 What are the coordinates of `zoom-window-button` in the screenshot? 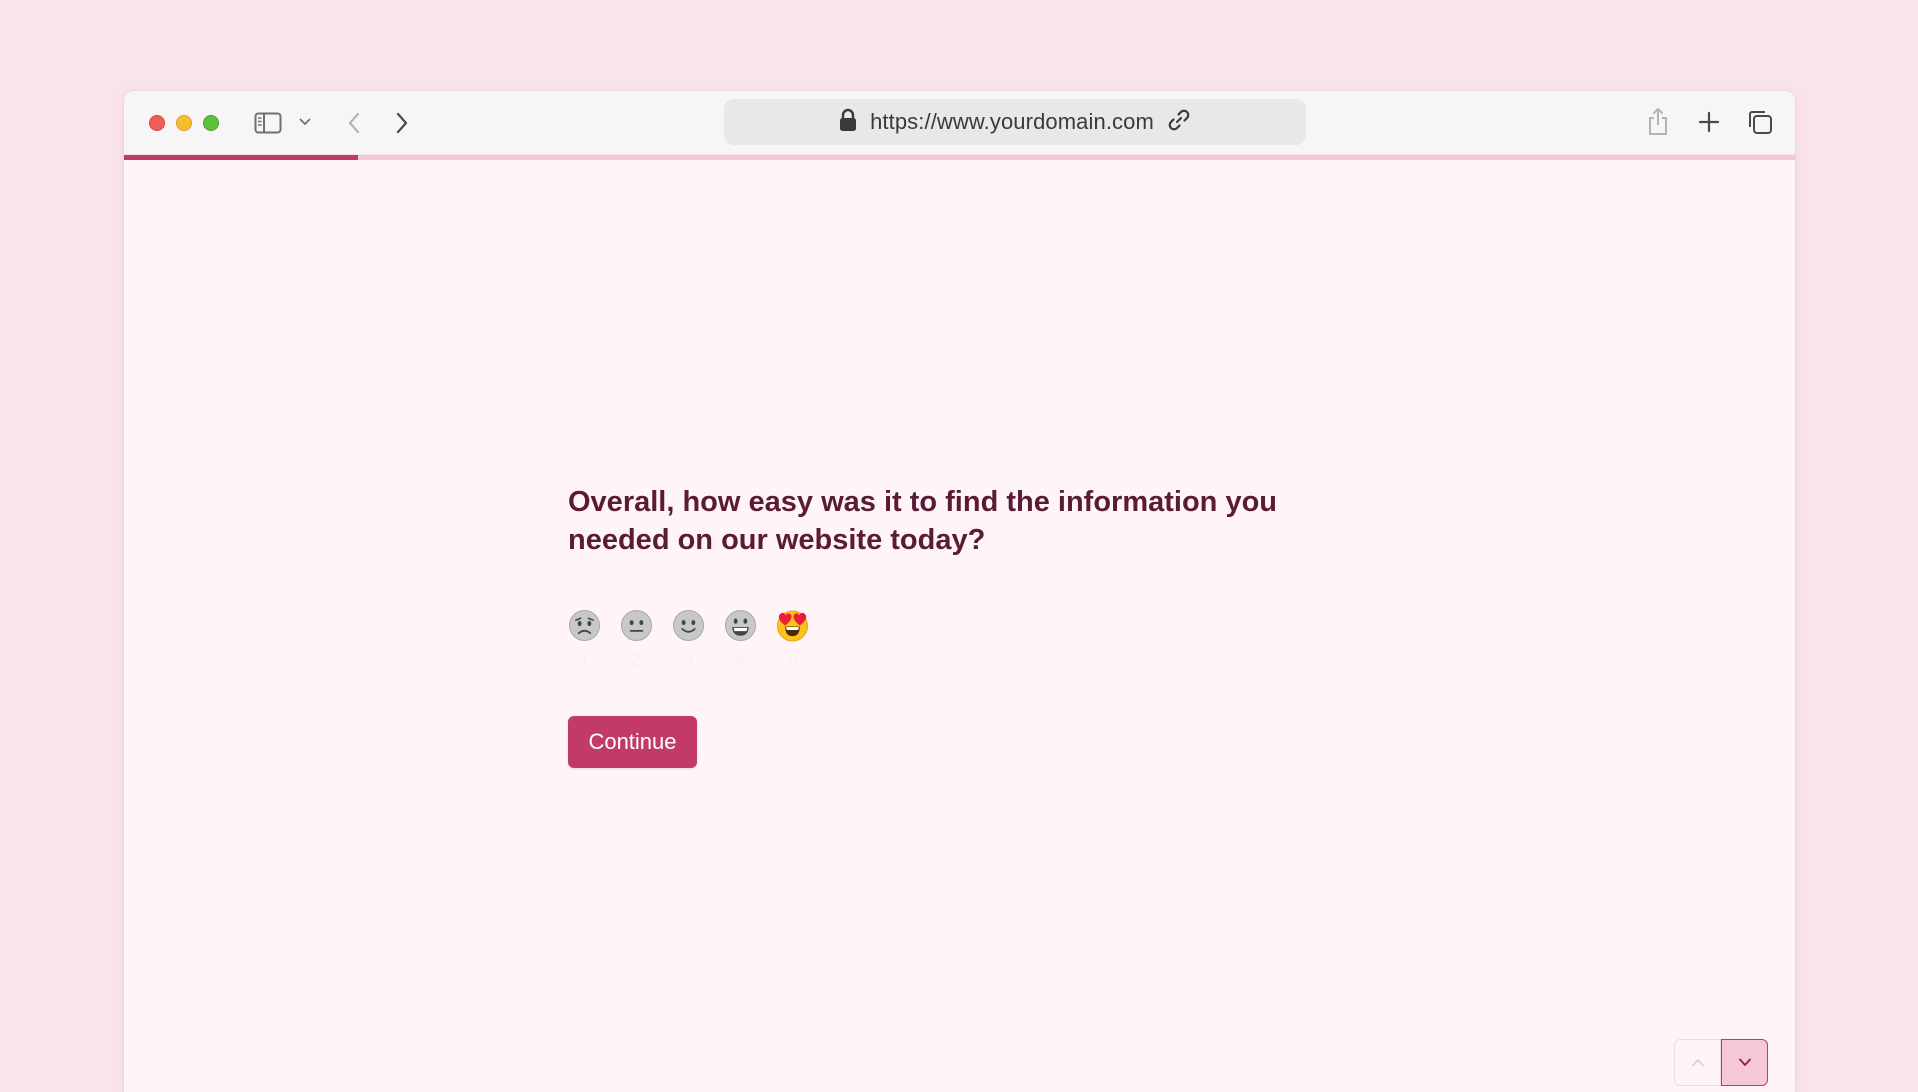 It's located at (211, 123).